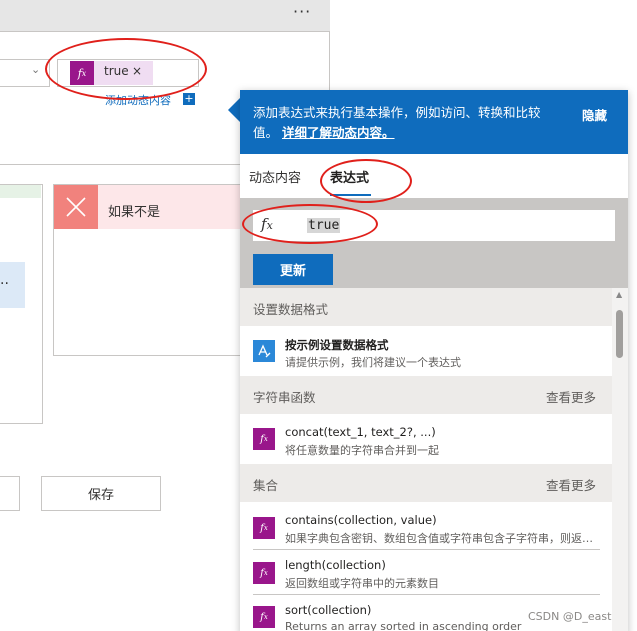 This screenshot has height=631, width=637. I want to click on flyout-pointer, so click(234, 110).